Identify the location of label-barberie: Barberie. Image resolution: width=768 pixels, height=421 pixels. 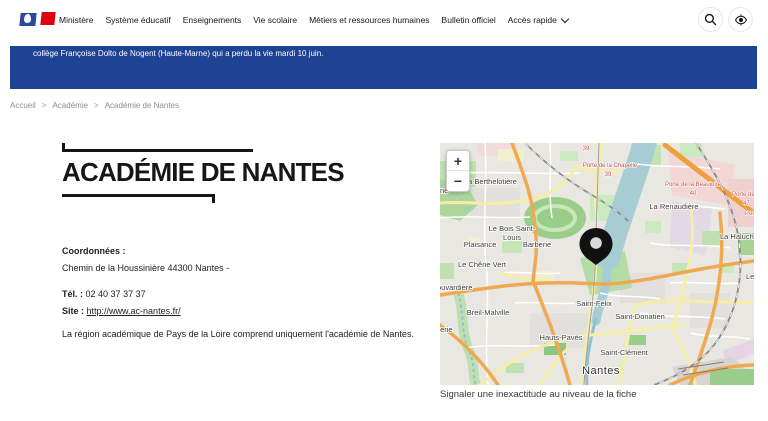
(537, 244).